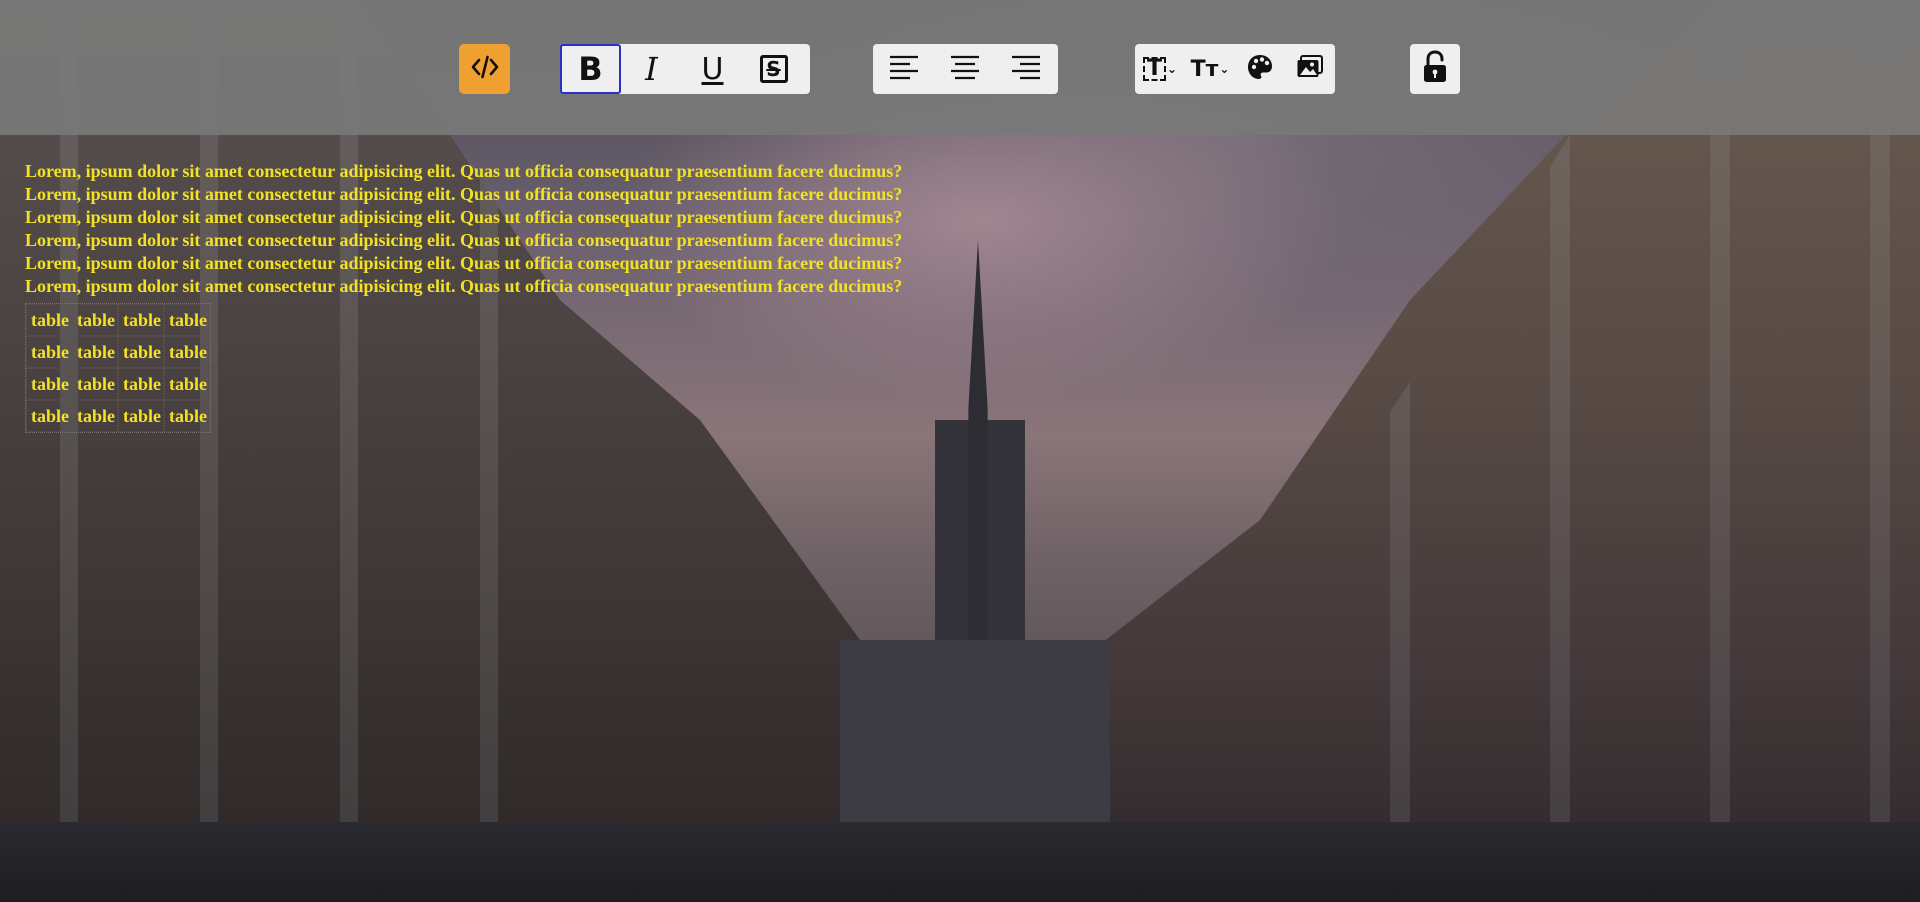 The width and height of the screenshot is (1920, 902). Describe the element at coordinates (1154, 69) in the screenshot. I see `font-family-glyph: T` at that location.